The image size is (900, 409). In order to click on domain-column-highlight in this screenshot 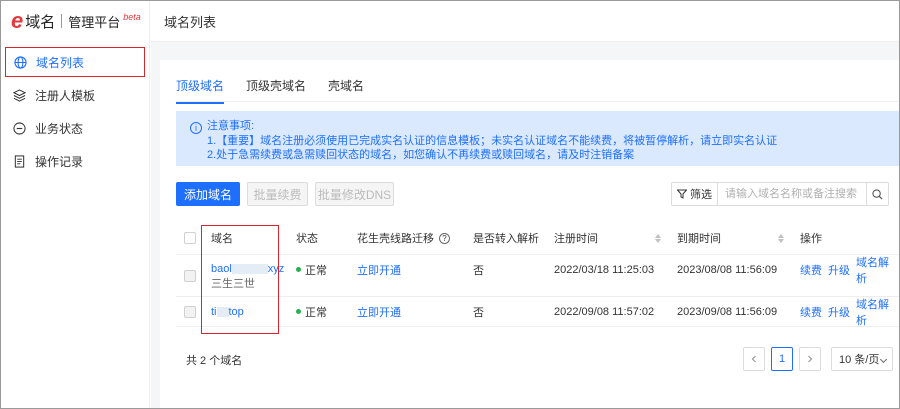, I will do `click(240, 279)`.